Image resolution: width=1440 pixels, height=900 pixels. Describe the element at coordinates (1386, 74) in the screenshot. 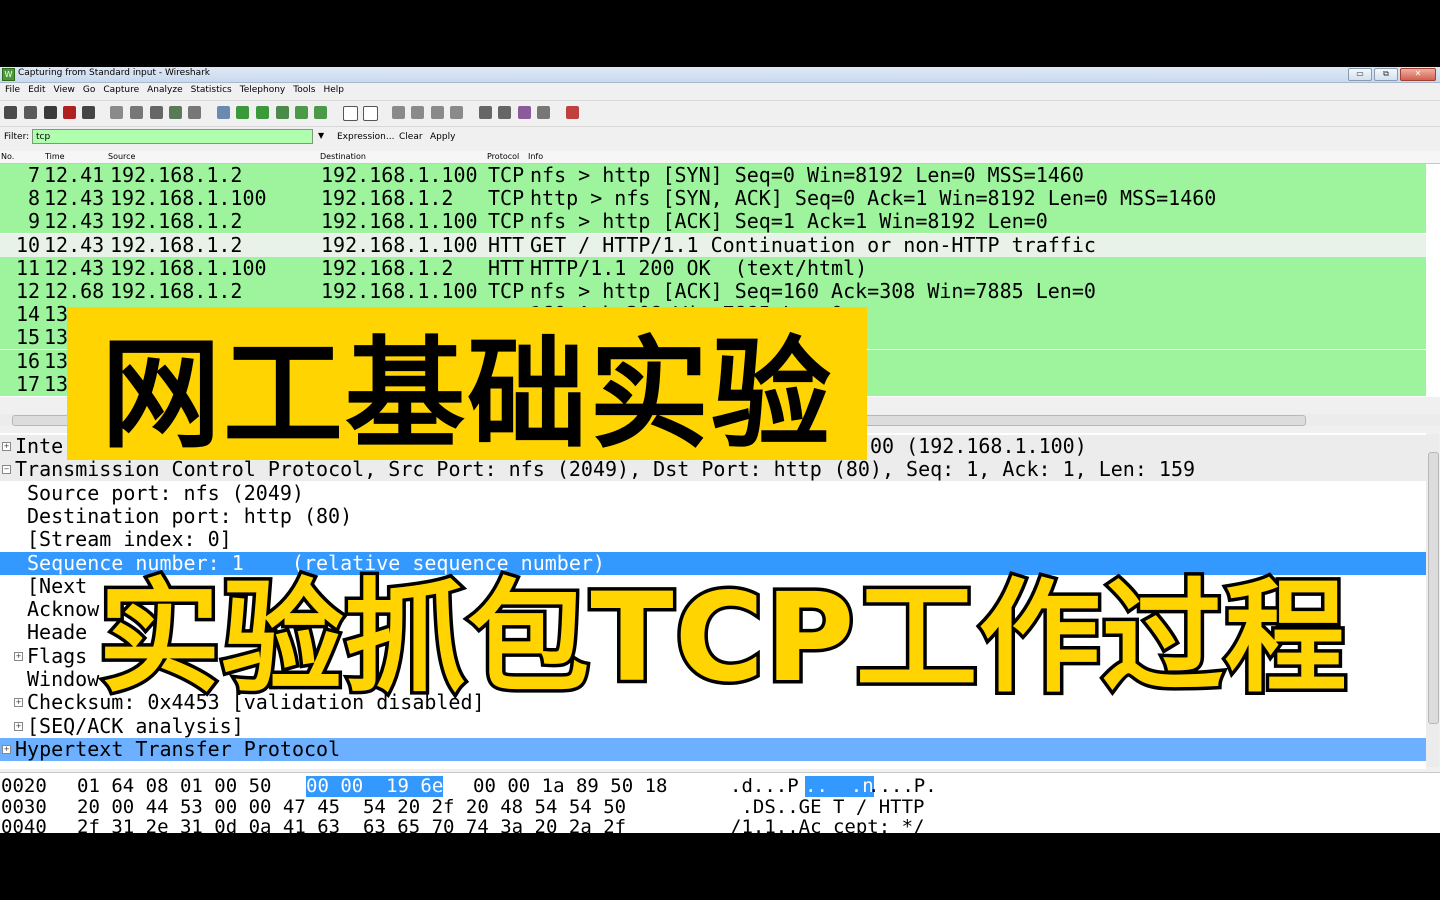

I see `maximize-button: ⧉` at that location.